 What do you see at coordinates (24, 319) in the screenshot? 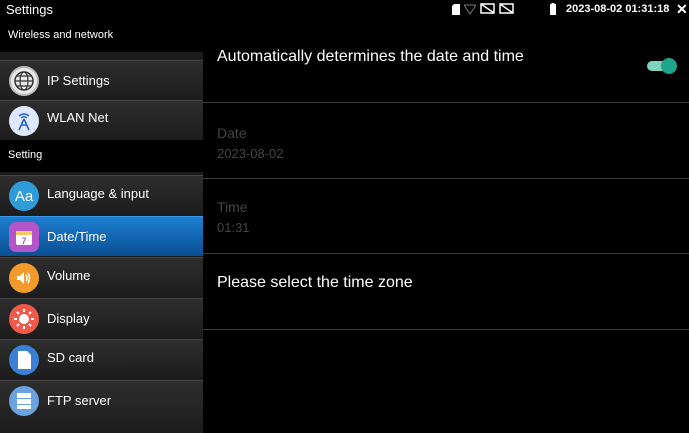
I see `brightness-icon` at bounding box center [24, 319].